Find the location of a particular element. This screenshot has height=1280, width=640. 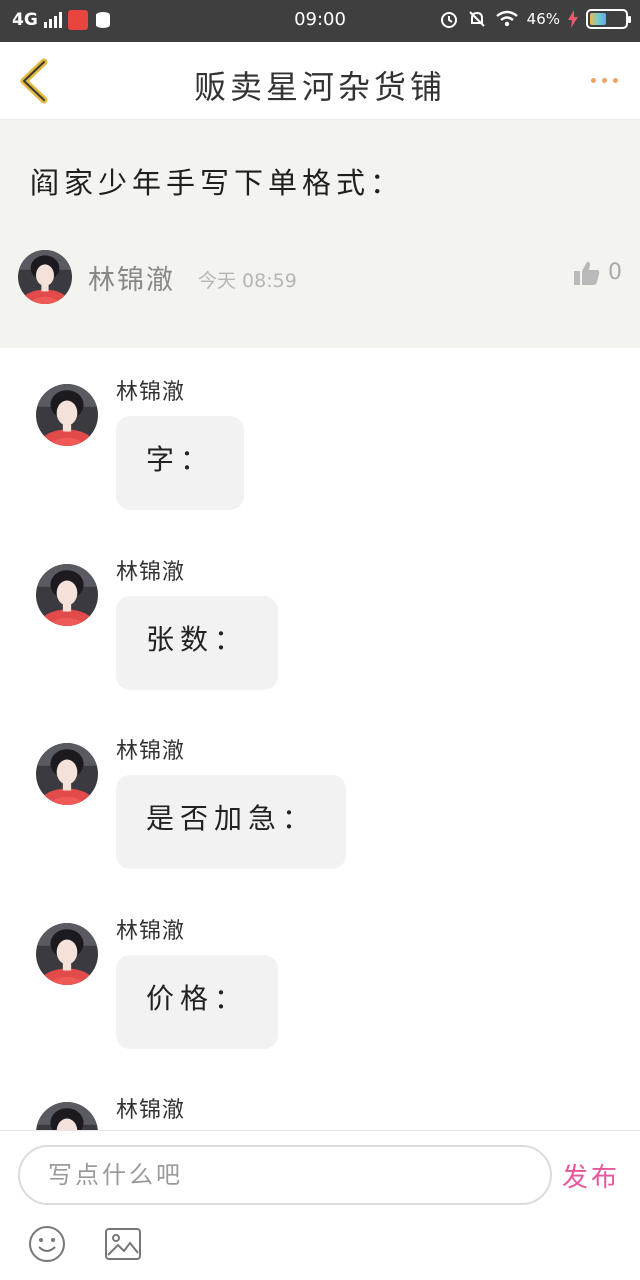

comment-item: 林锦澈 价格： is located at coordinates (320, 977).